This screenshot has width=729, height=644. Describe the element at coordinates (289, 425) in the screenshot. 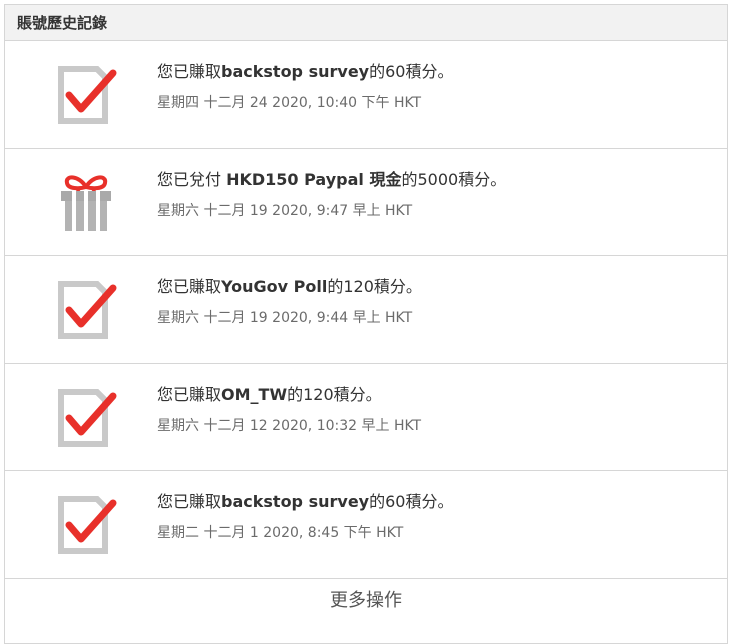

I see `history-entry-date: 星期六 十二月 12 2020, 10:32 早上 HKT` at that location.